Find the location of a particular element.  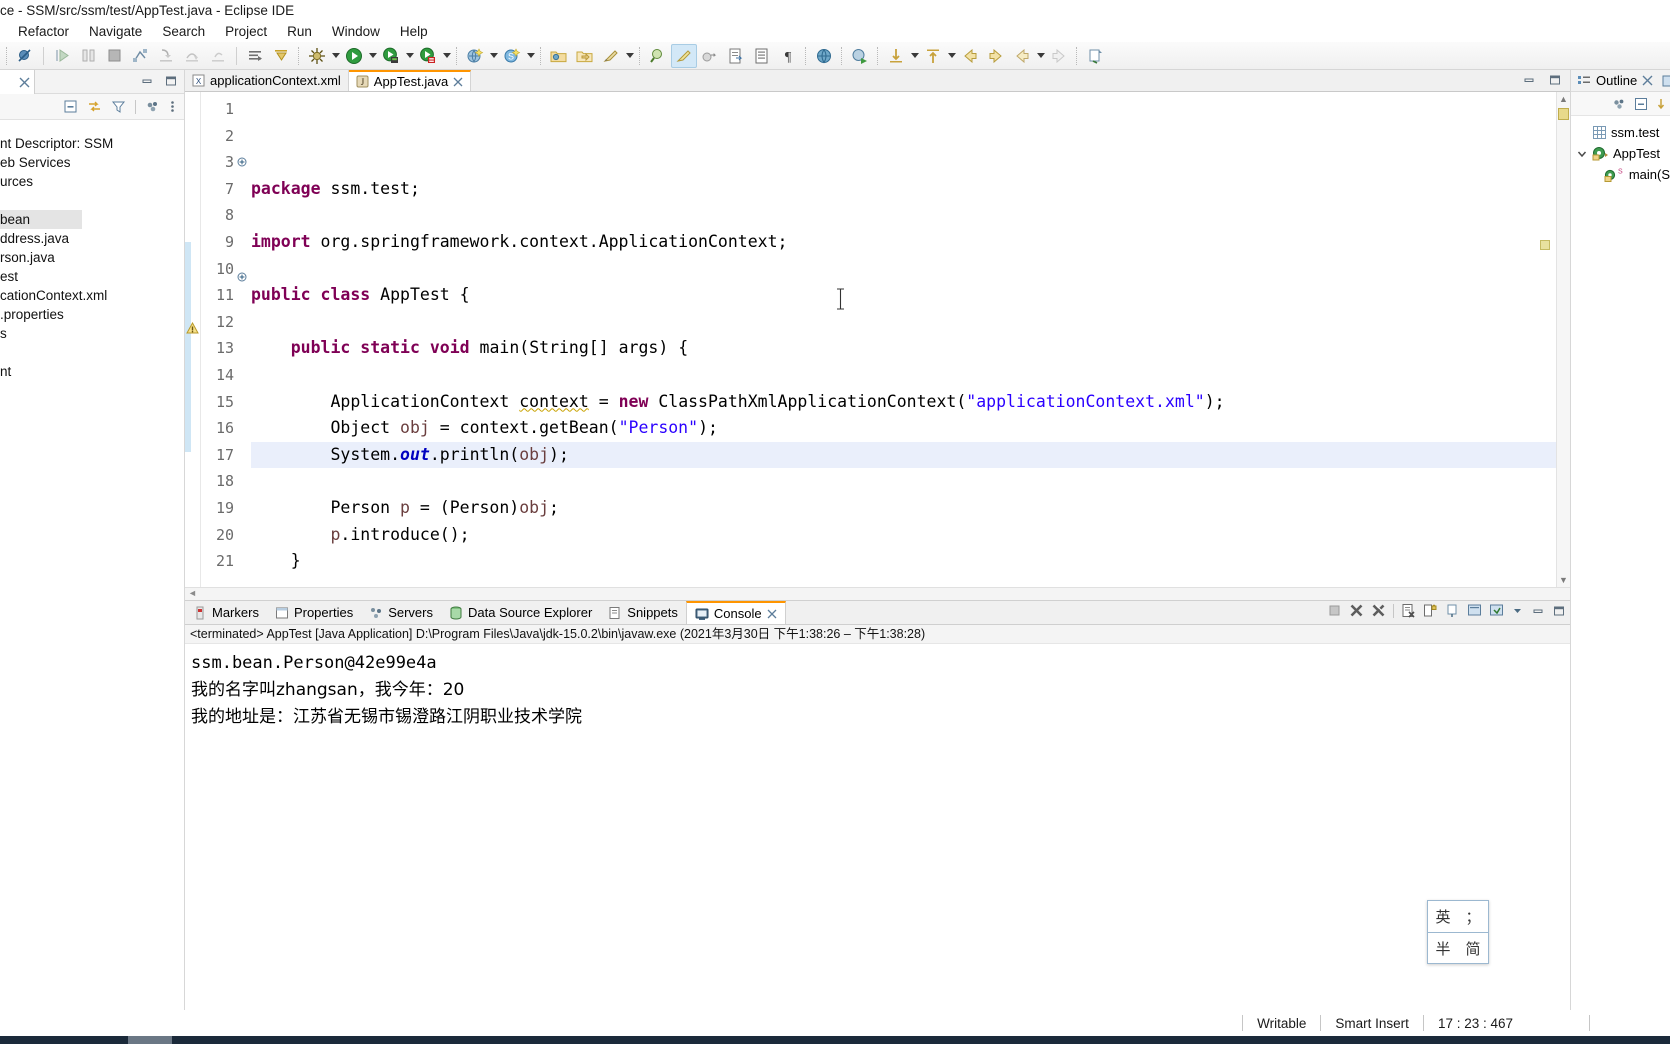

package-tree-item: .properties is located at coordinates (92, 314).